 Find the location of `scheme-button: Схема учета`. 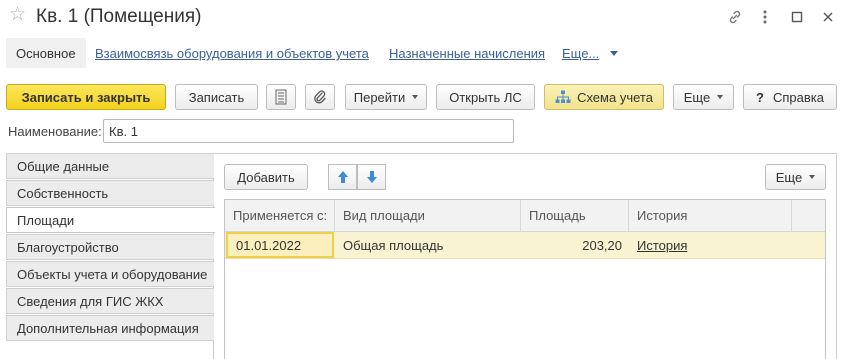

scheme-button: Схема учета is located at coordinates (604, 97).